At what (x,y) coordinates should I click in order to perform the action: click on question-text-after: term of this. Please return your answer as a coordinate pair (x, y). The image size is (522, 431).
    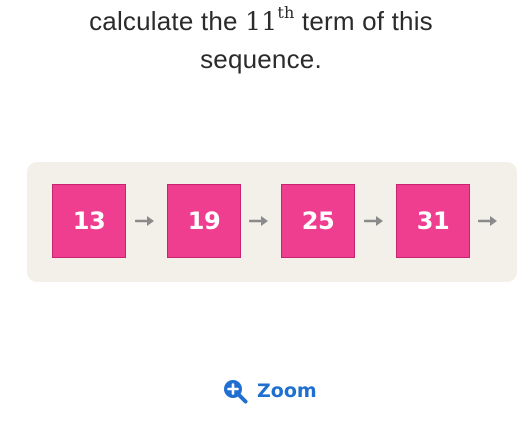
    Looking at the image, I should click on (363, 21).